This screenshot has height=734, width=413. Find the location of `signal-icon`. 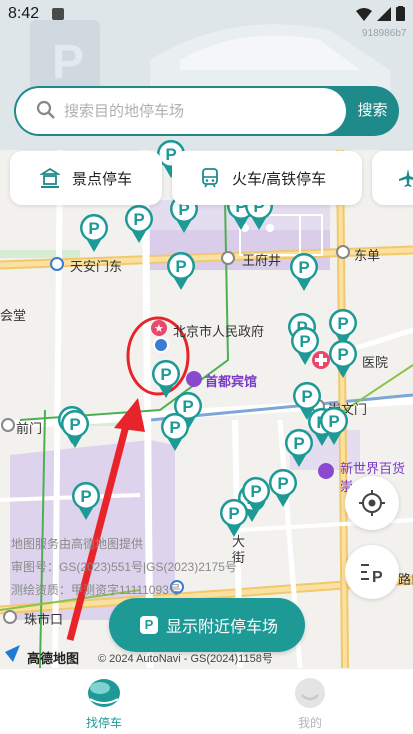

signal-icon is located at coordinates (384, 13).